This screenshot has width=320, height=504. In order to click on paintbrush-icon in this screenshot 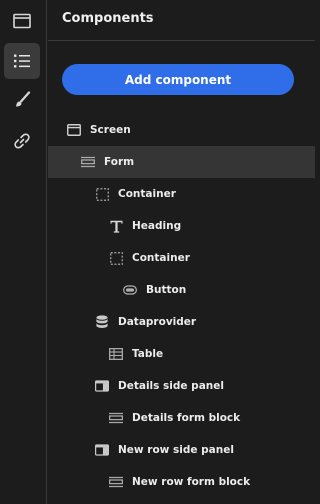, I will do `click(23, 99)`.